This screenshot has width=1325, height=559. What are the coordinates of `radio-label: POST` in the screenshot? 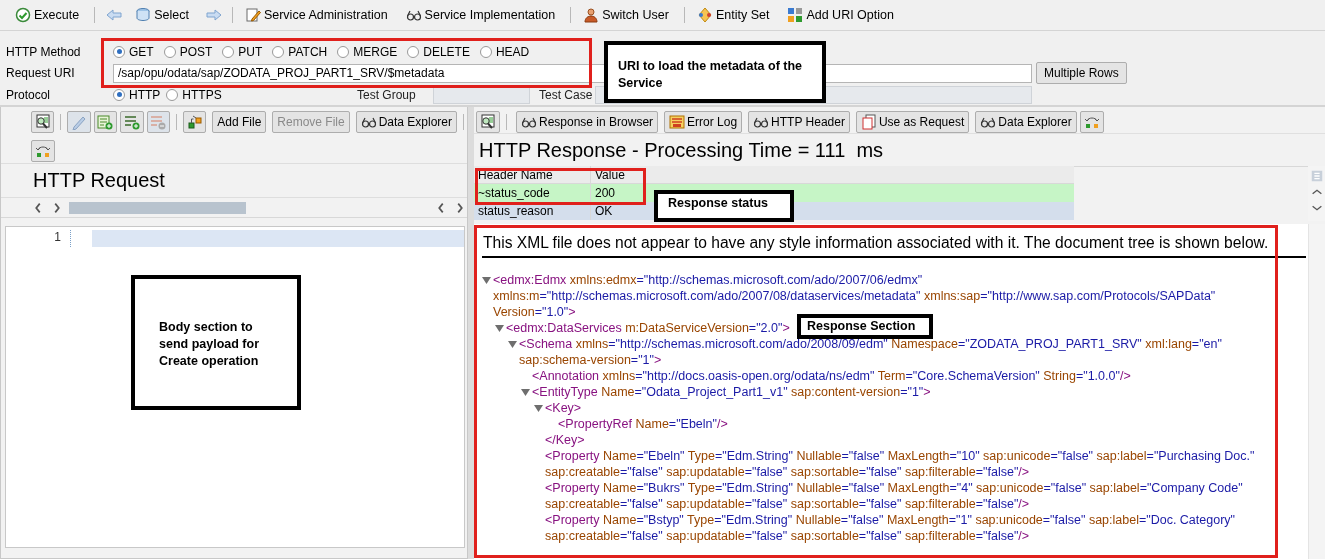 It's located at (196, 51).